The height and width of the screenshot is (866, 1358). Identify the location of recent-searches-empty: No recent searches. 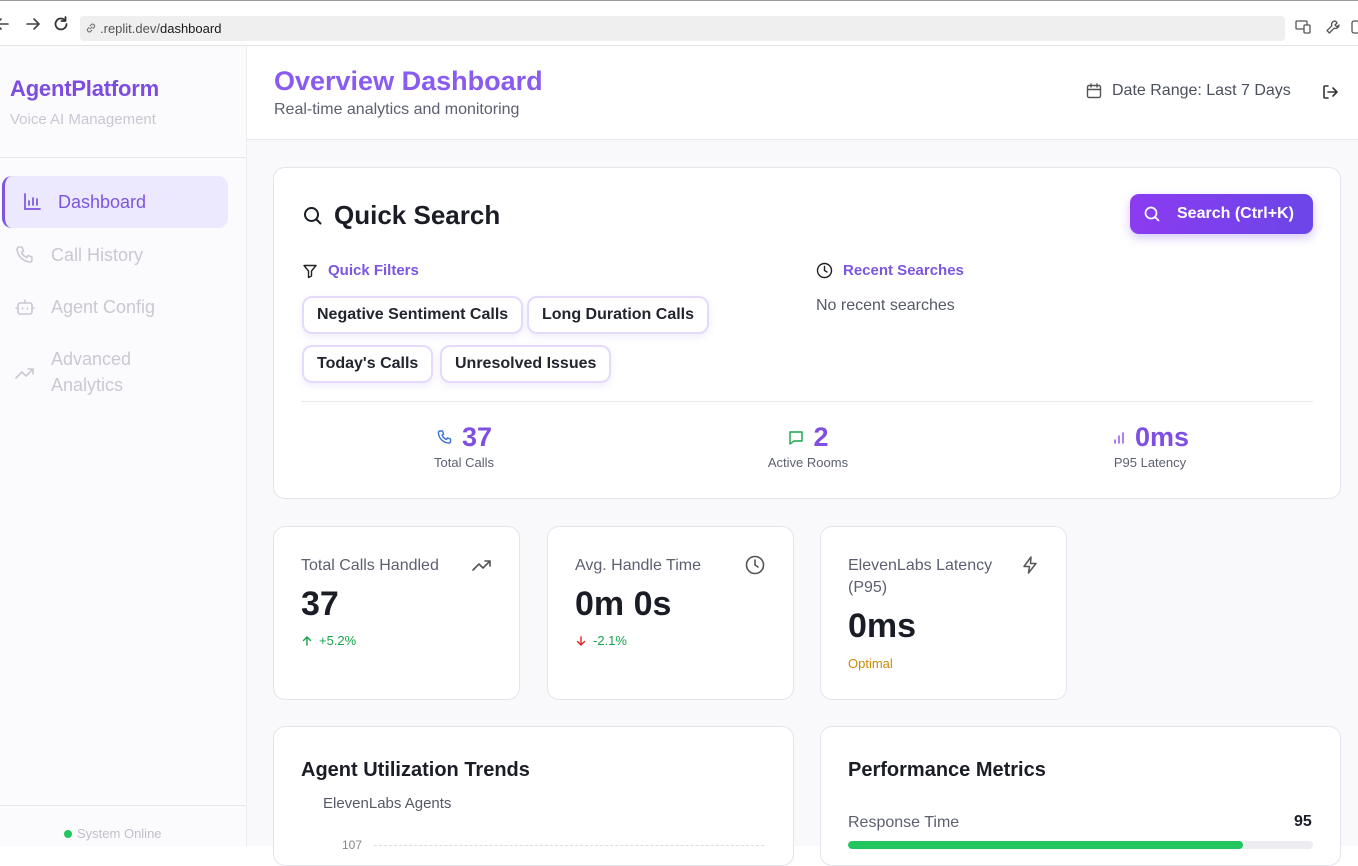
(885, 305).